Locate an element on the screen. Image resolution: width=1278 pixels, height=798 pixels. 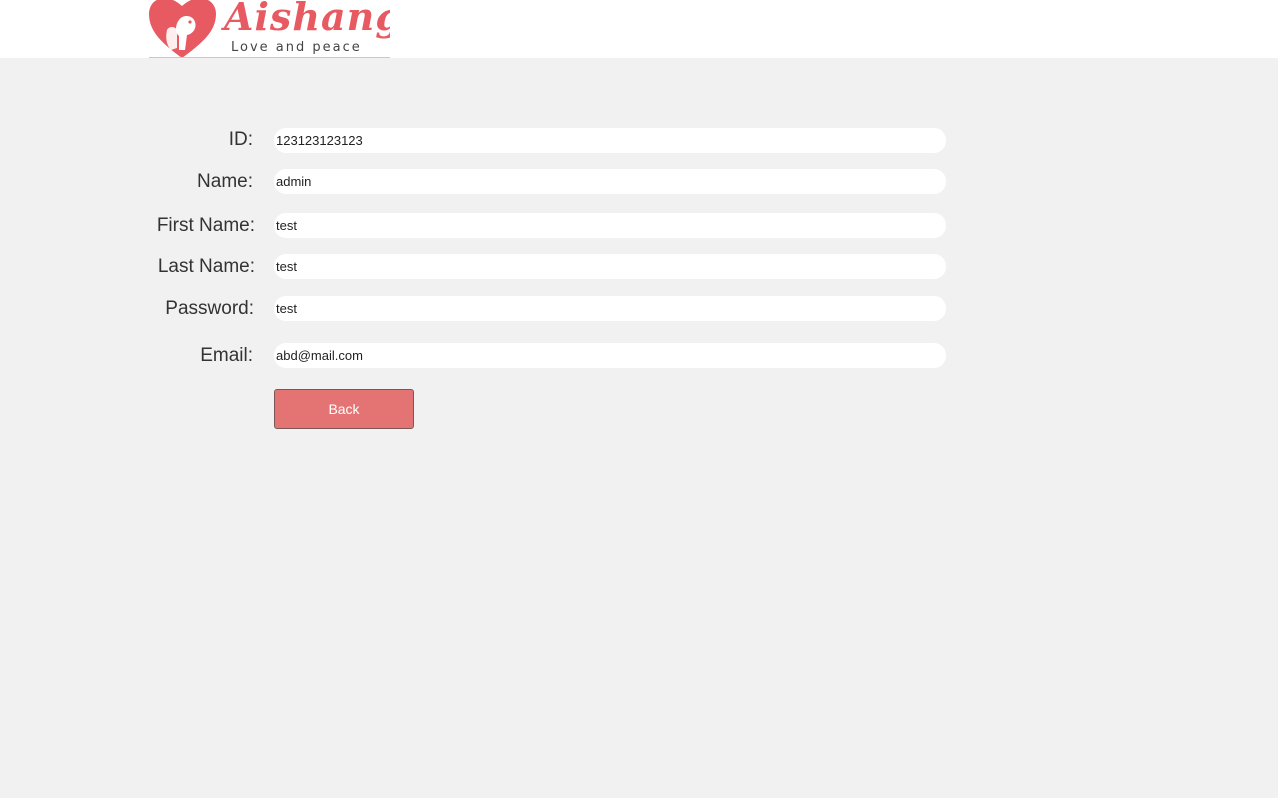
email-field is located at coordinates (610, 355).